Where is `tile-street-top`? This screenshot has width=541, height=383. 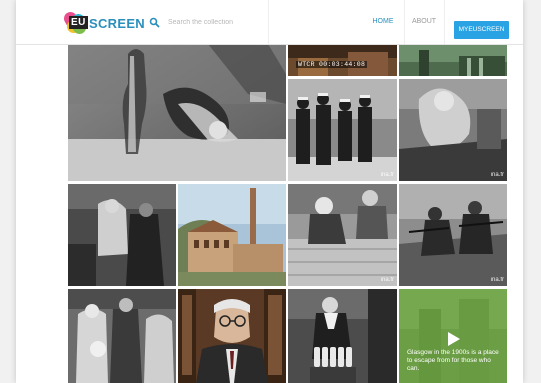 tile-street-top is located at coordinates (453, 60).